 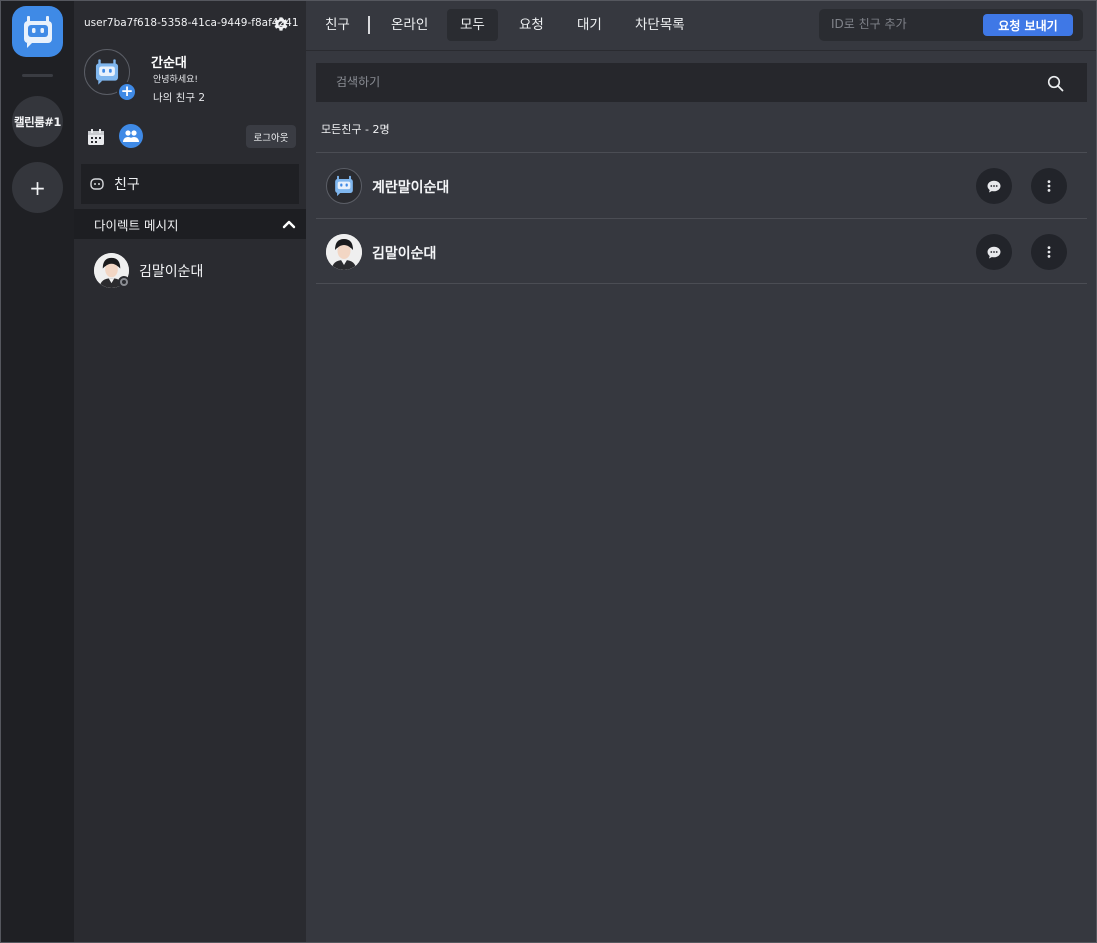 What do you see at coordinates (124, 282) in the screenshot?
I see `offline-status-icon` at bounding box center [124, 282].